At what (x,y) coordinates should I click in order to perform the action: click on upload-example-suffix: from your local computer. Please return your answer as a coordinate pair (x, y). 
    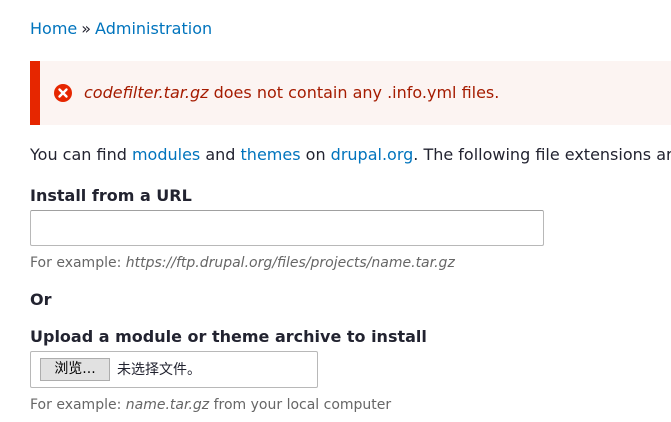
    Looking at the image, I should click on (300, 405).